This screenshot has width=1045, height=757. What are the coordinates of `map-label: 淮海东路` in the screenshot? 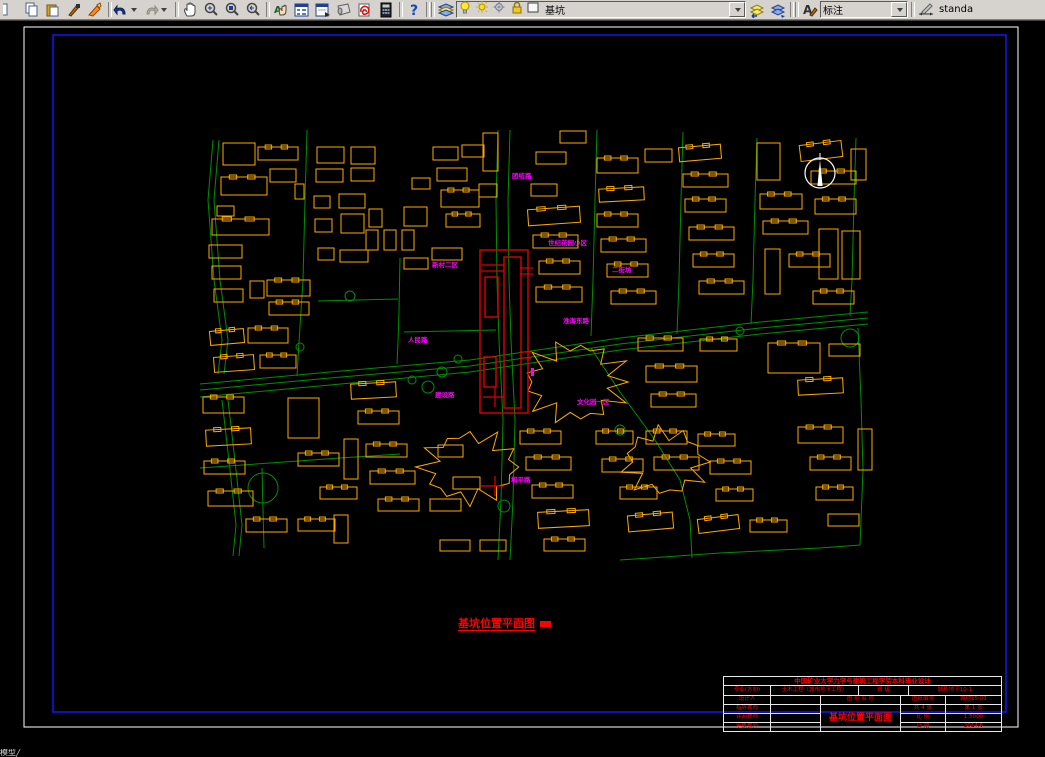 It's located at (576, 320).